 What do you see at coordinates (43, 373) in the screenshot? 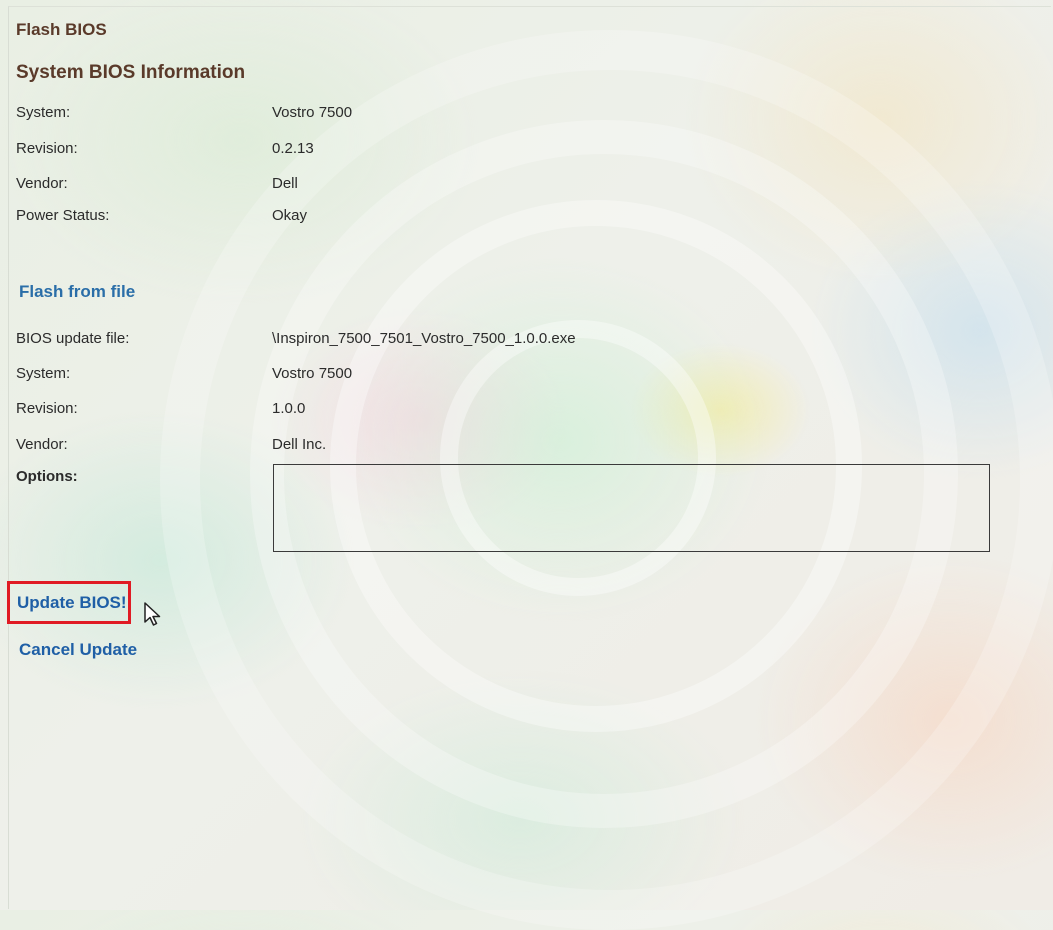
I see `file-system-label: System:` at bounding box center [43, 373].